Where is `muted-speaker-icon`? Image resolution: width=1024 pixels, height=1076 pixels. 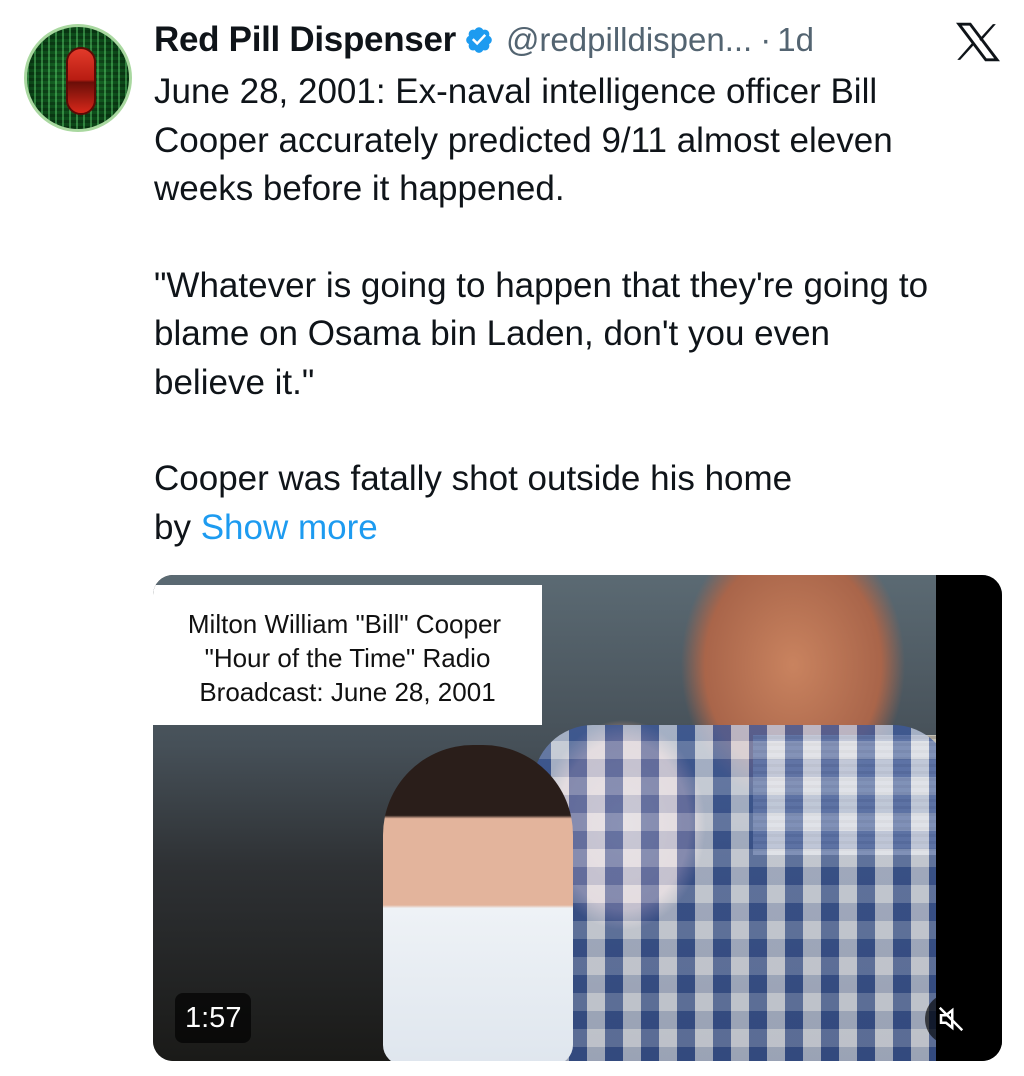
muted-speaker-icon is located at coordinates (951, 1019).